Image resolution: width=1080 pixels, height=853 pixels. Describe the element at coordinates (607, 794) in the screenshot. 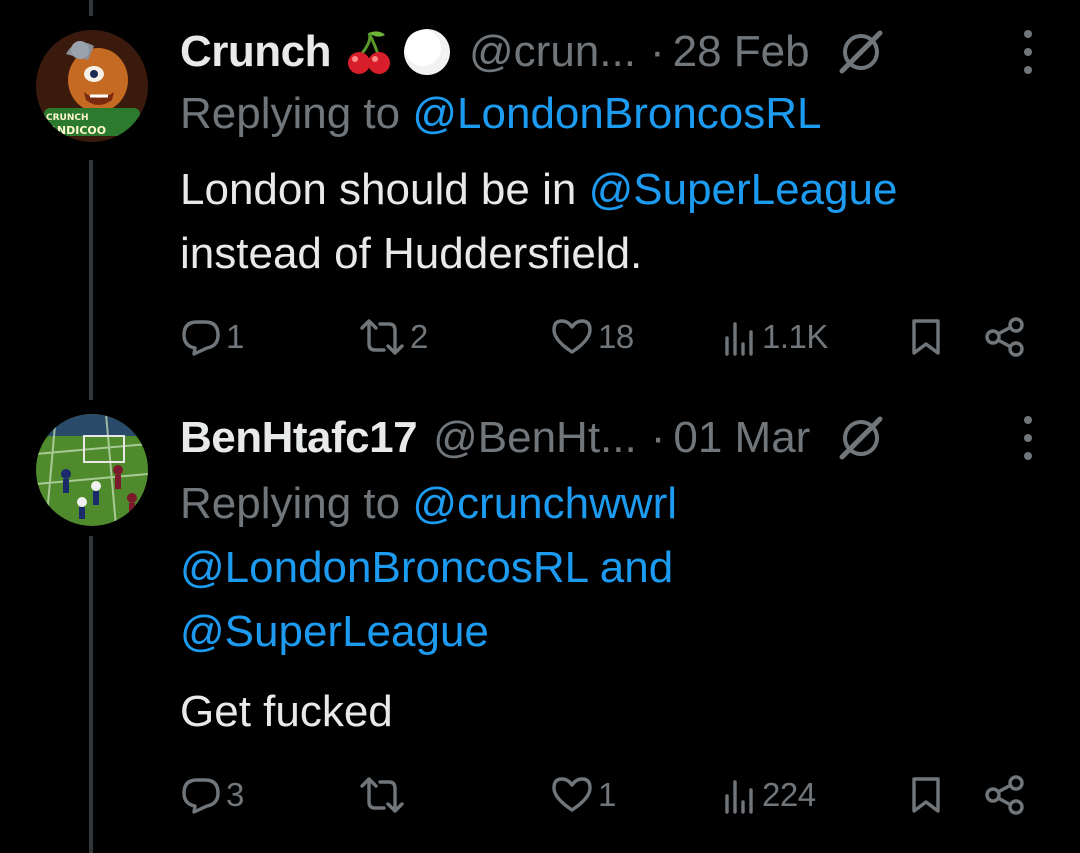

I see `like-count: 1` at that location.